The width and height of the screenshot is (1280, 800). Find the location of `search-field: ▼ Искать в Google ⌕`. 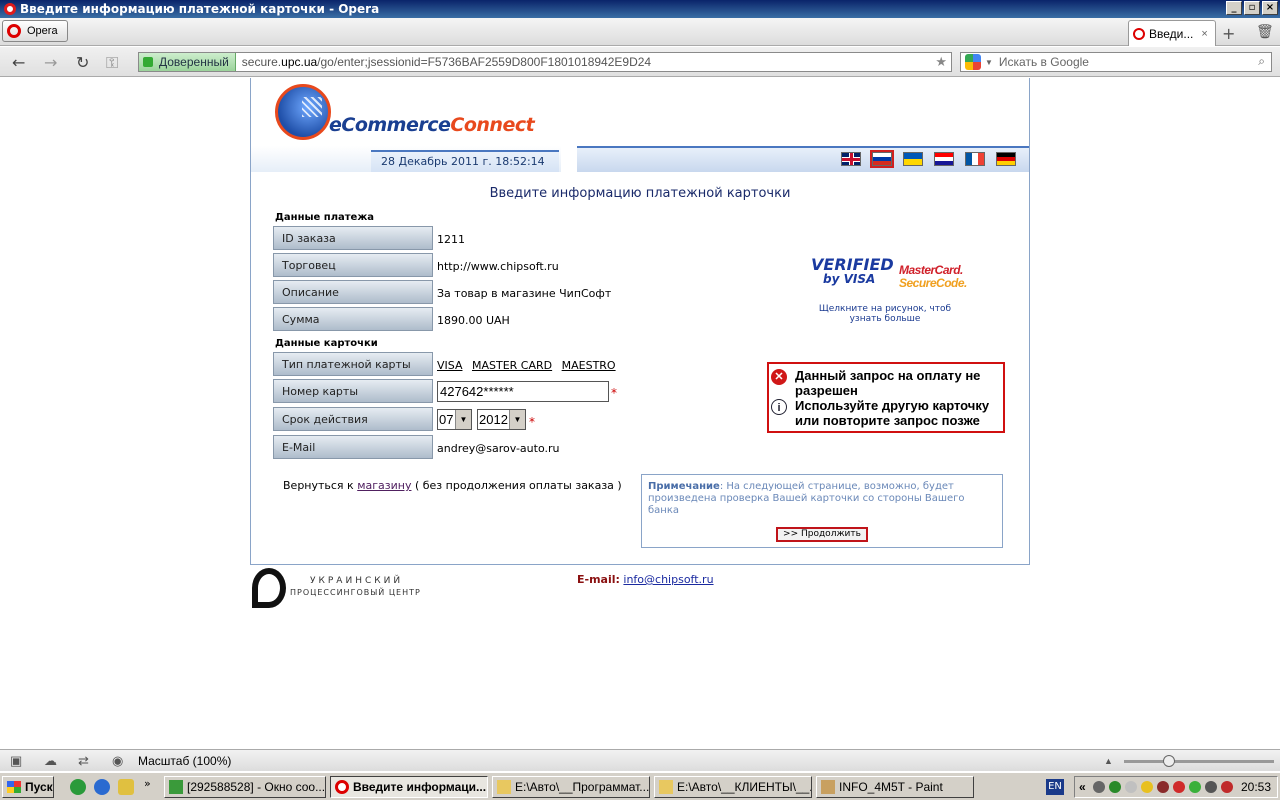

search-field: ▼ Искать в Google ⌕ is located at coordinates (1116, 62).